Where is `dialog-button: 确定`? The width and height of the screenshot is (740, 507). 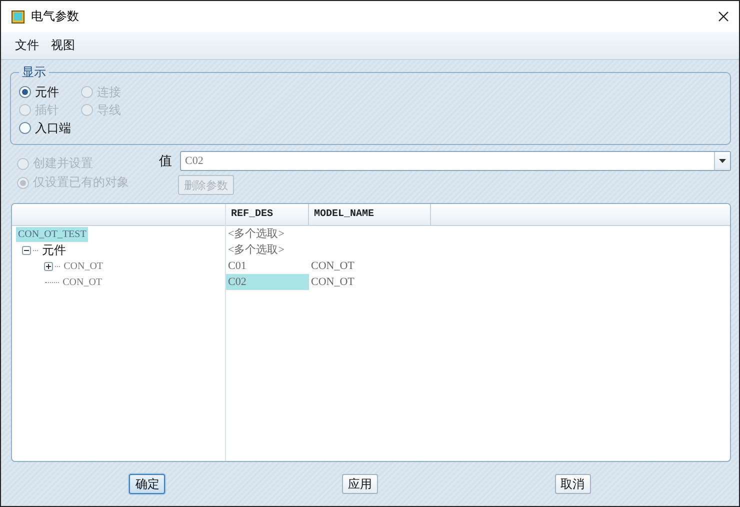 dialog-button: 确定 is located at coordinates (147, 484).